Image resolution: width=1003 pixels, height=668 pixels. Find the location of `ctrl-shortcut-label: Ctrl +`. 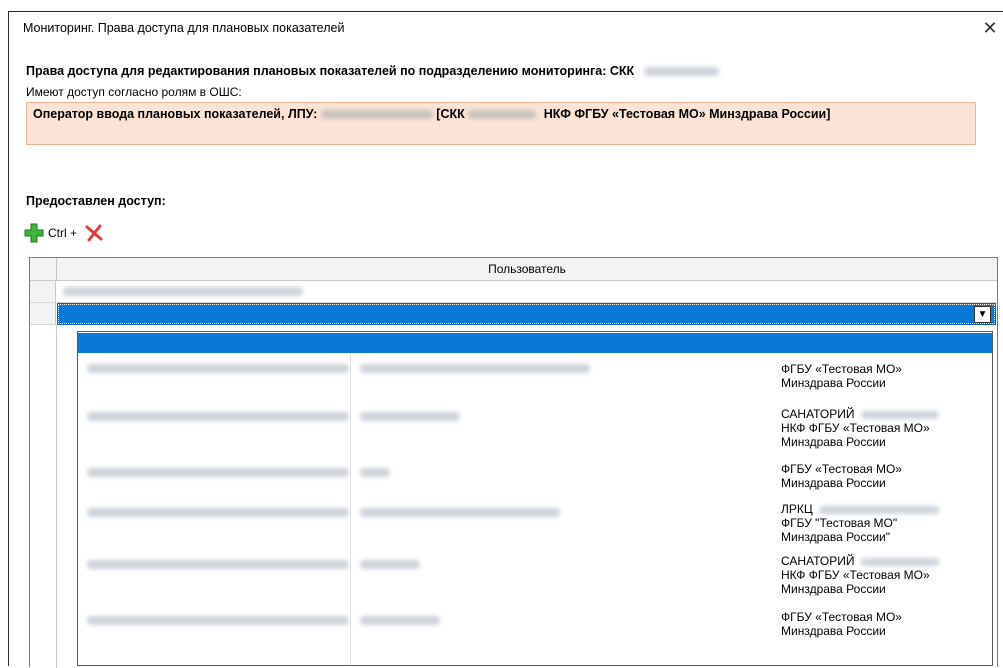

ctrl-shortcut-label: Ctrl + is located at coordinates (63, 233).